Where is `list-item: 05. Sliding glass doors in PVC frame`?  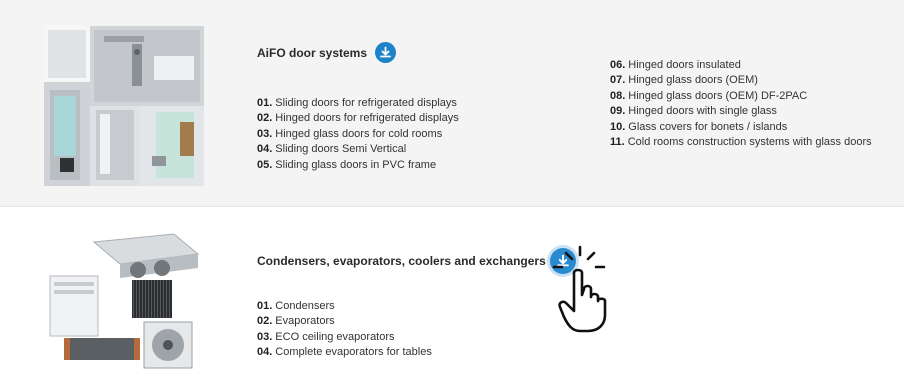 list-item: 05. Sliding glass doors in PVC frame is located at coordinates (358, 165).